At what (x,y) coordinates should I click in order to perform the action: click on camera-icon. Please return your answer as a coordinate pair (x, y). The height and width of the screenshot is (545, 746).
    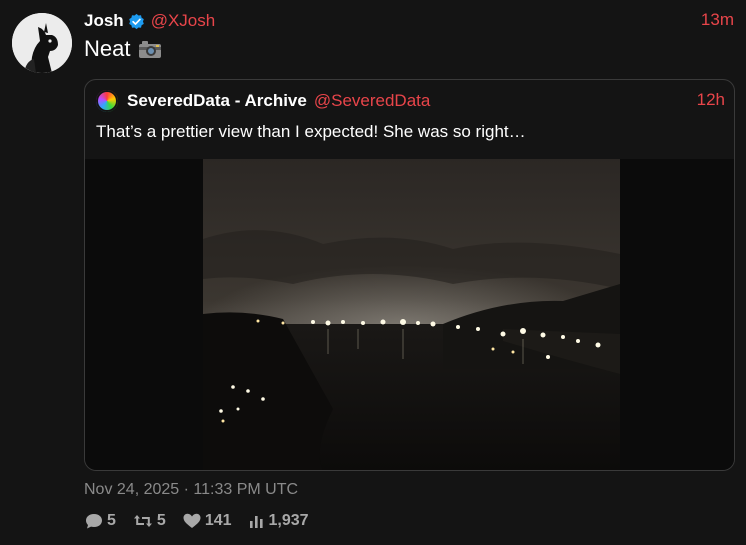
    Looking at the image, I should click on (150, 49).